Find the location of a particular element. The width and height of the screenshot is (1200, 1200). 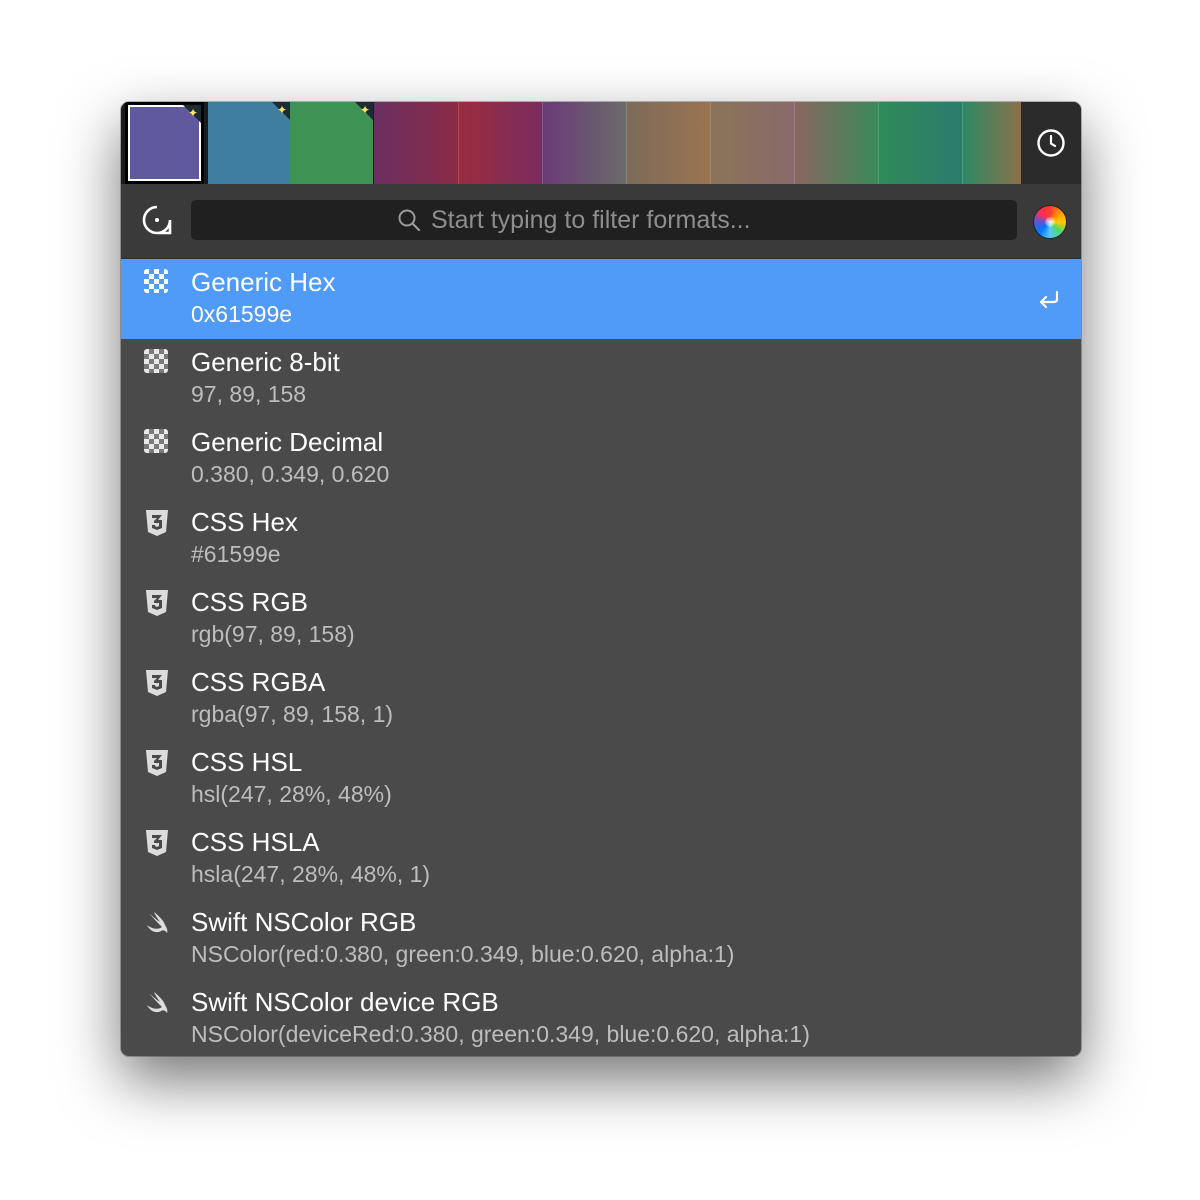

return-key-icon is located at coordinates (1049, 299).